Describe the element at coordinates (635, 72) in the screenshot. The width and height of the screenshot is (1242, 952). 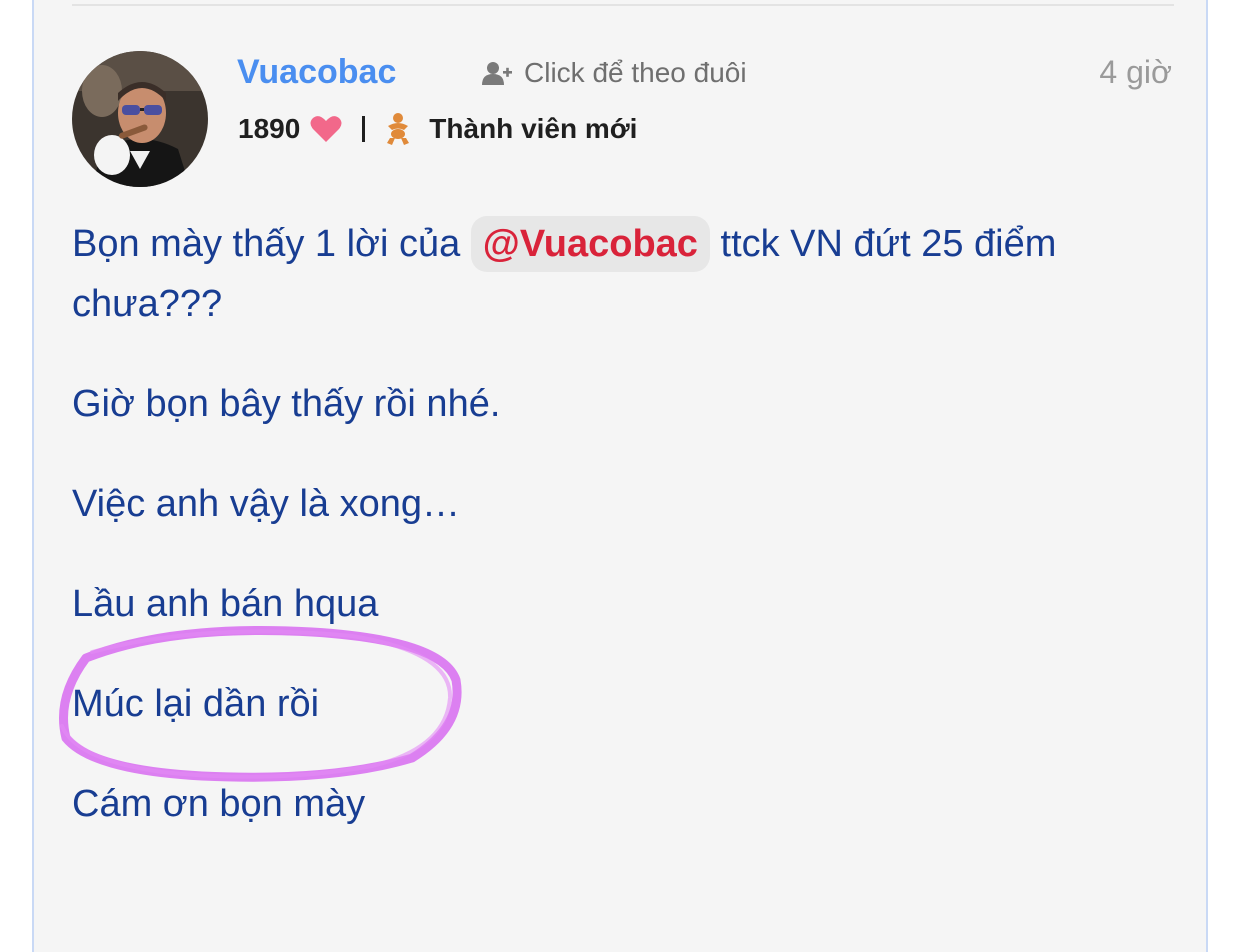
I see `follow-label: Click để theo đuôi` at that location.